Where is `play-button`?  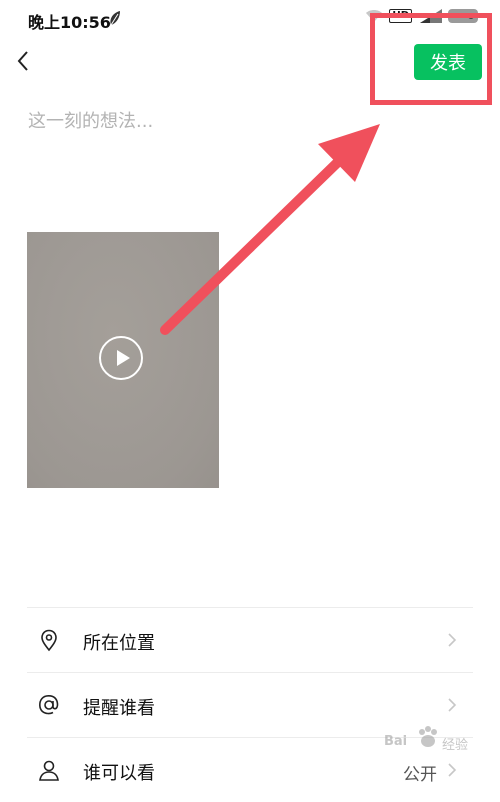
play-button is located at coordinates (121, 358).